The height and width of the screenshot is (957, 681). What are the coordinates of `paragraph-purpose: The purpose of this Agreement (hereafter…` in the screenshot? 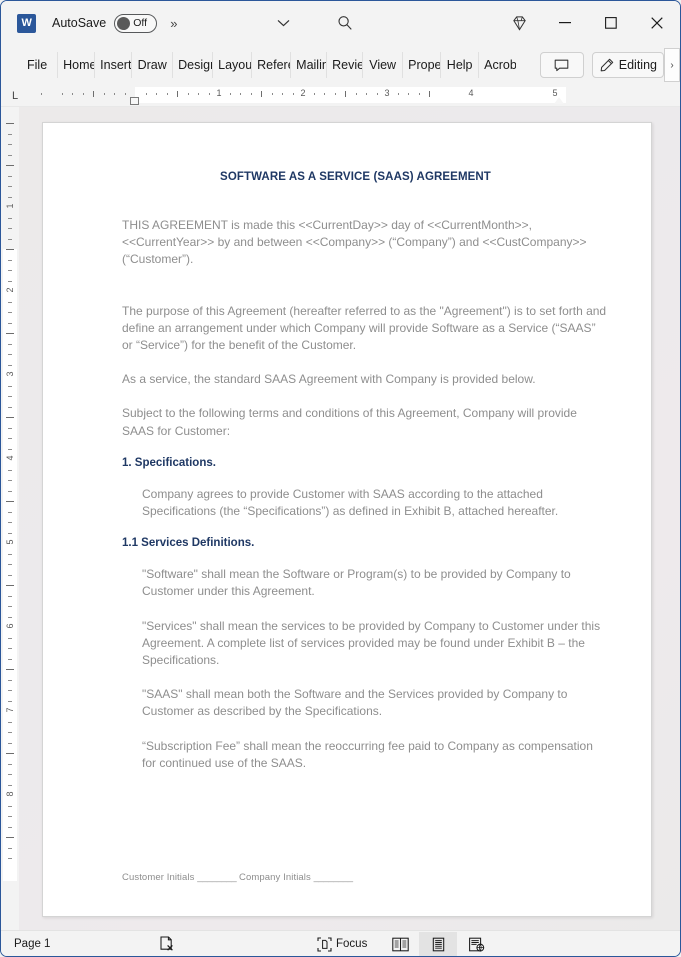 It's located at (364, 328).